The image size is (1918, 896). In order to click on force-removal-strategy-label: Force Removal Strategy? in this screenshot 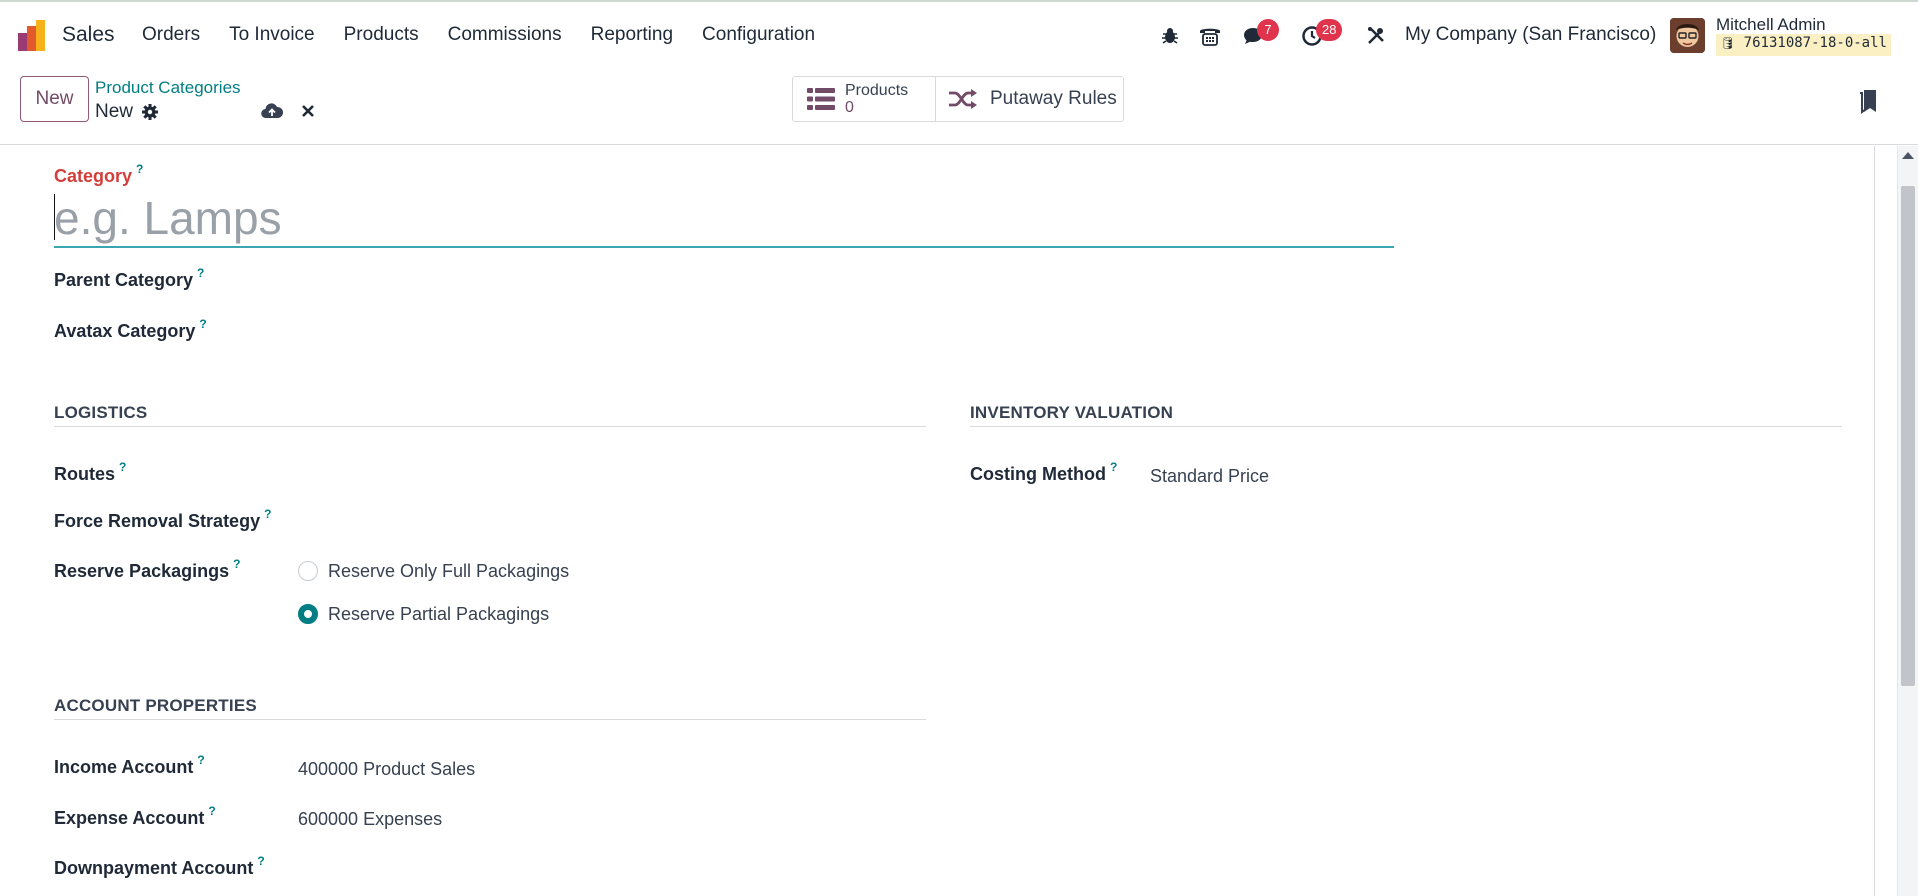, I will do `click(163, 519)`.